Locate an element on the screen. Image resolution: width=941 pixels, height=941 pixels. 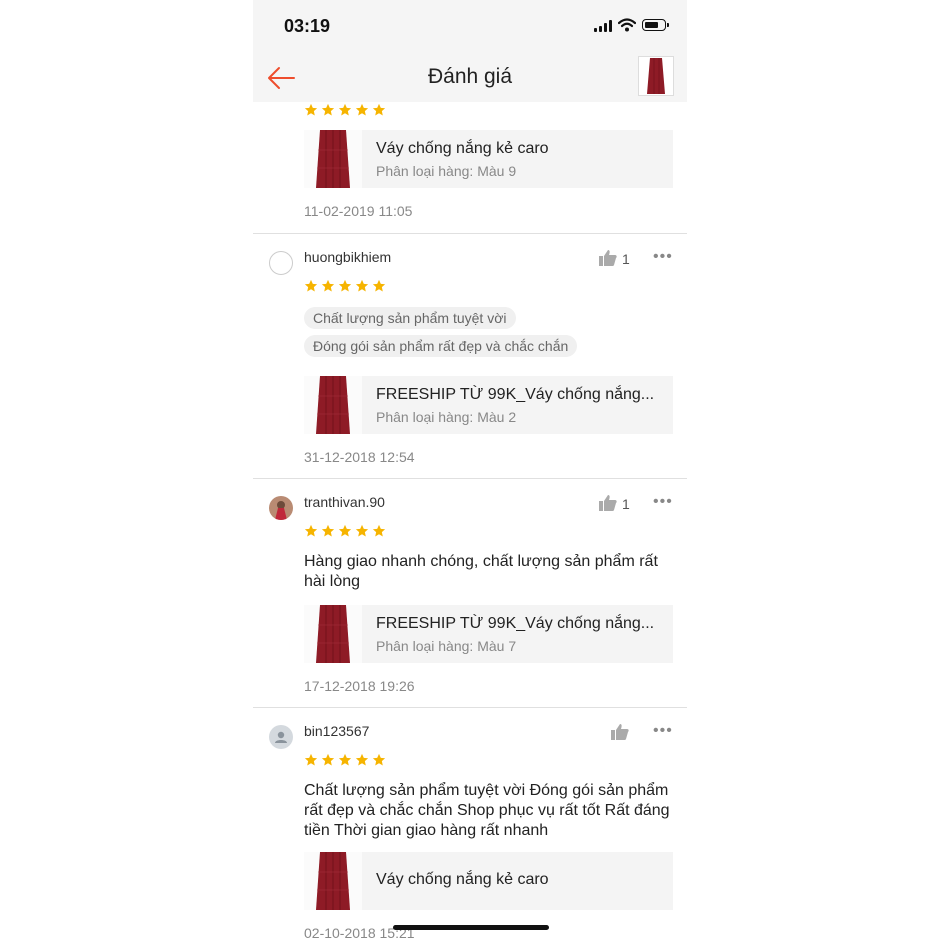
review-date: 17-12-2018 19:26 is located at coordinates (359, 686).